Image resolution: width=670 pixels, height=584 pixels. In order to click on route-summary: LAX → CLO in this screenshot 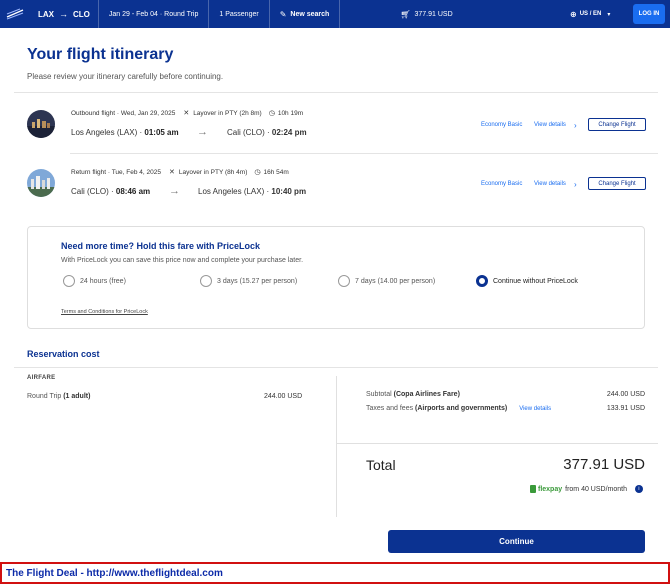, I will do `click(64, 14)`.